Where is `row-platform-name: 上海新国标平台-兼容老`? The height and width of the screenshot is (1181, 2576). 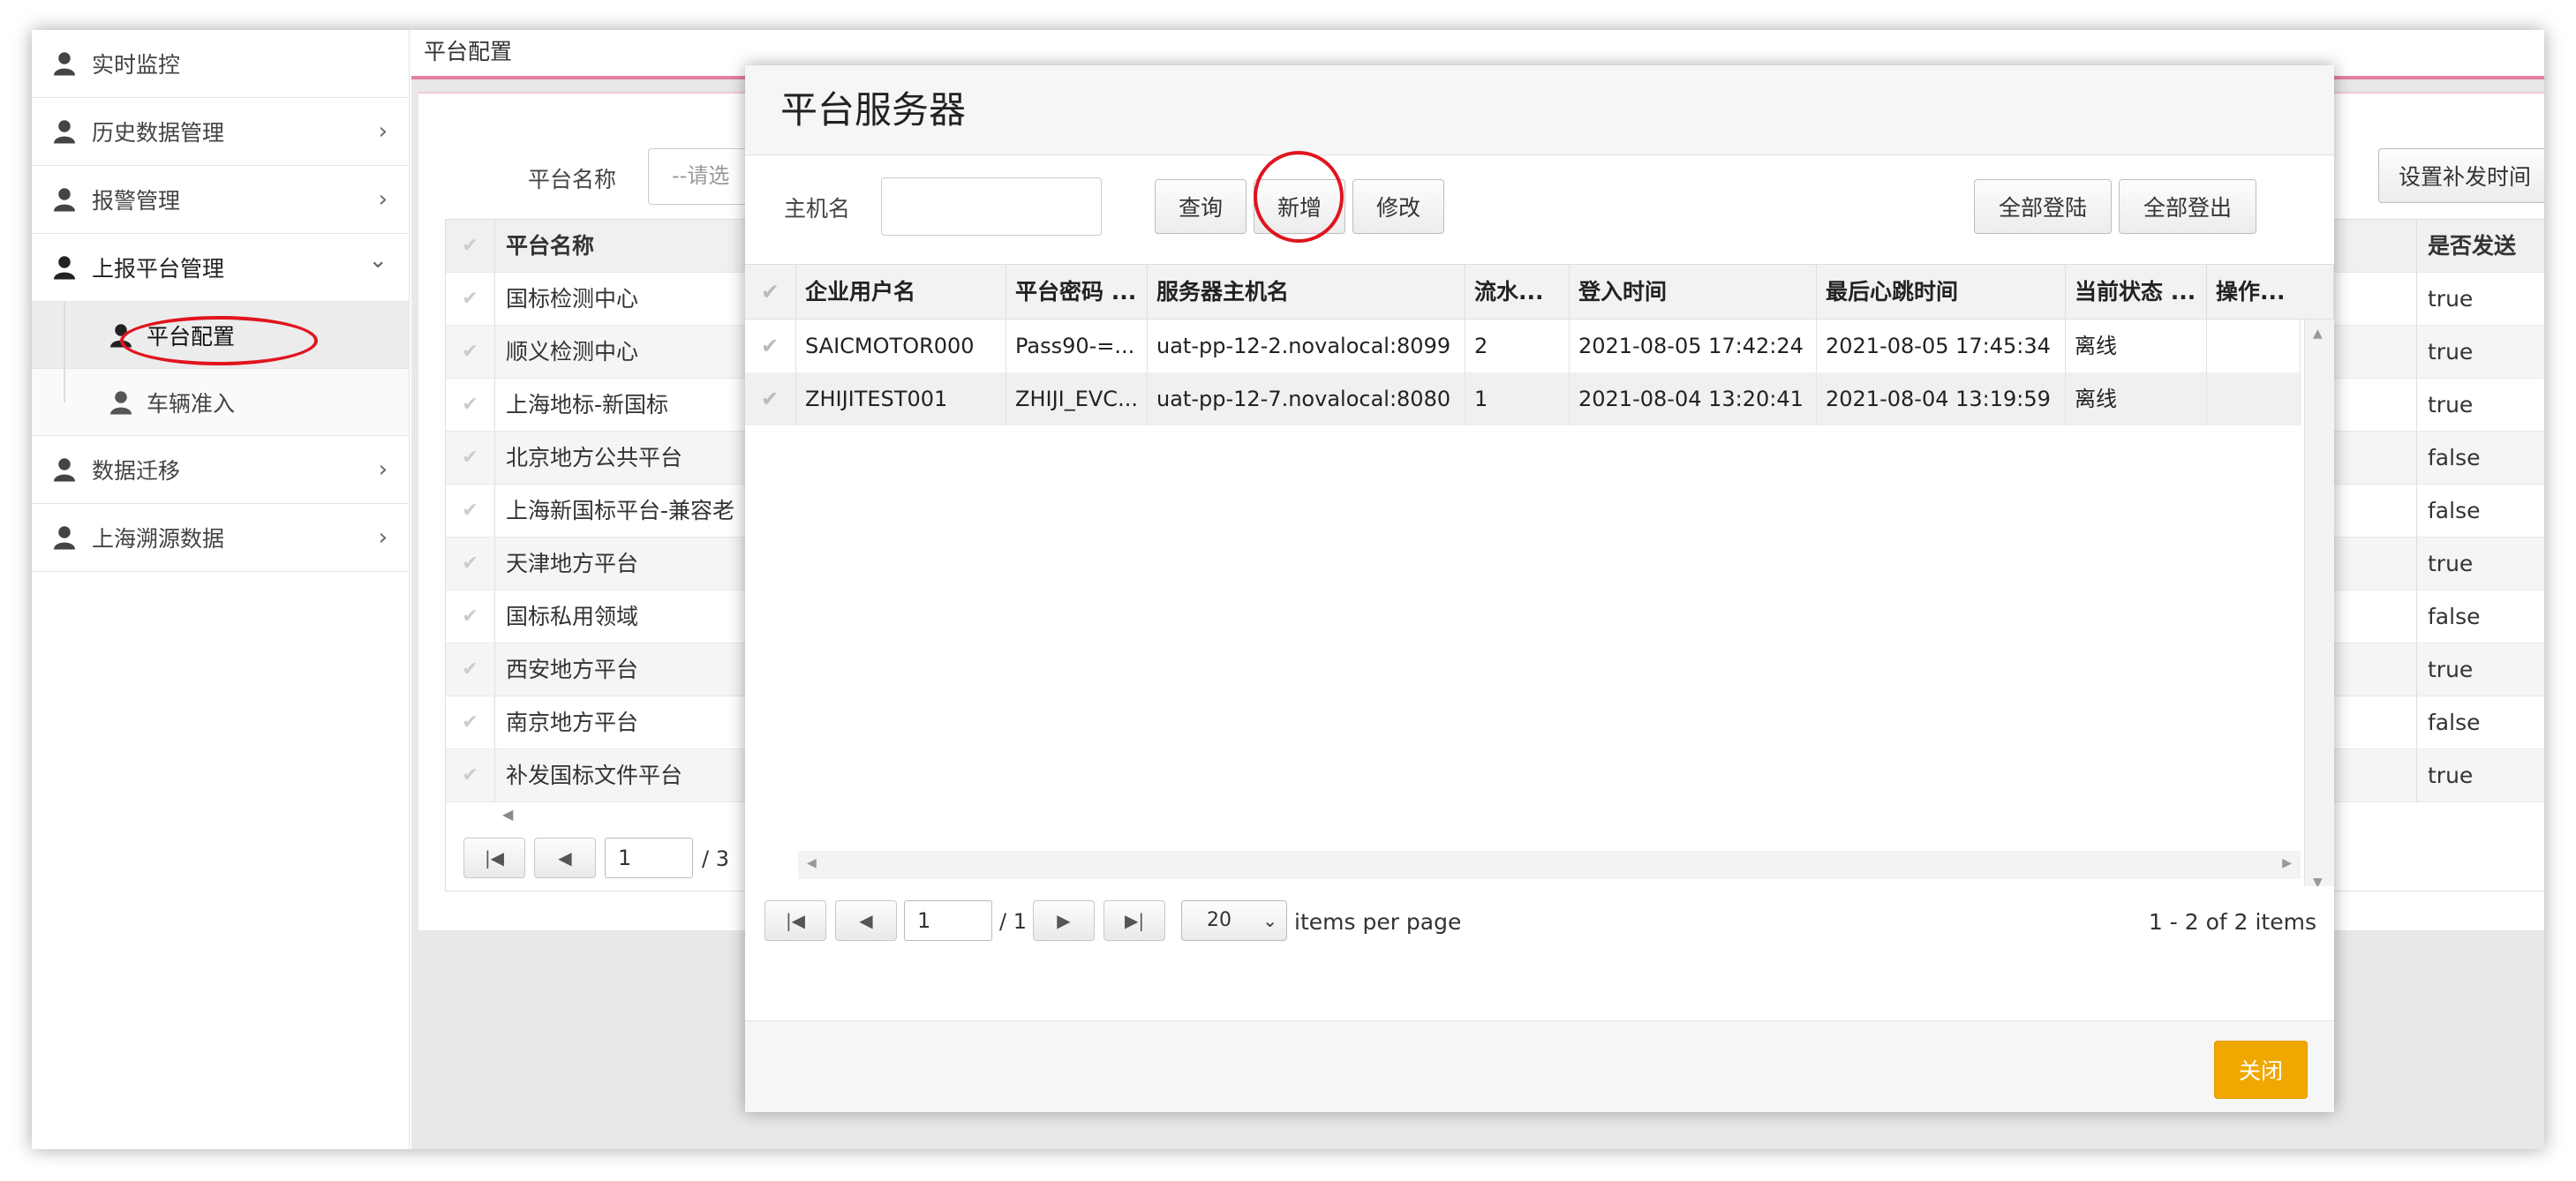 row-platform-name: 上海新国标平台-兼容老 is located at coordinates (621, 510).